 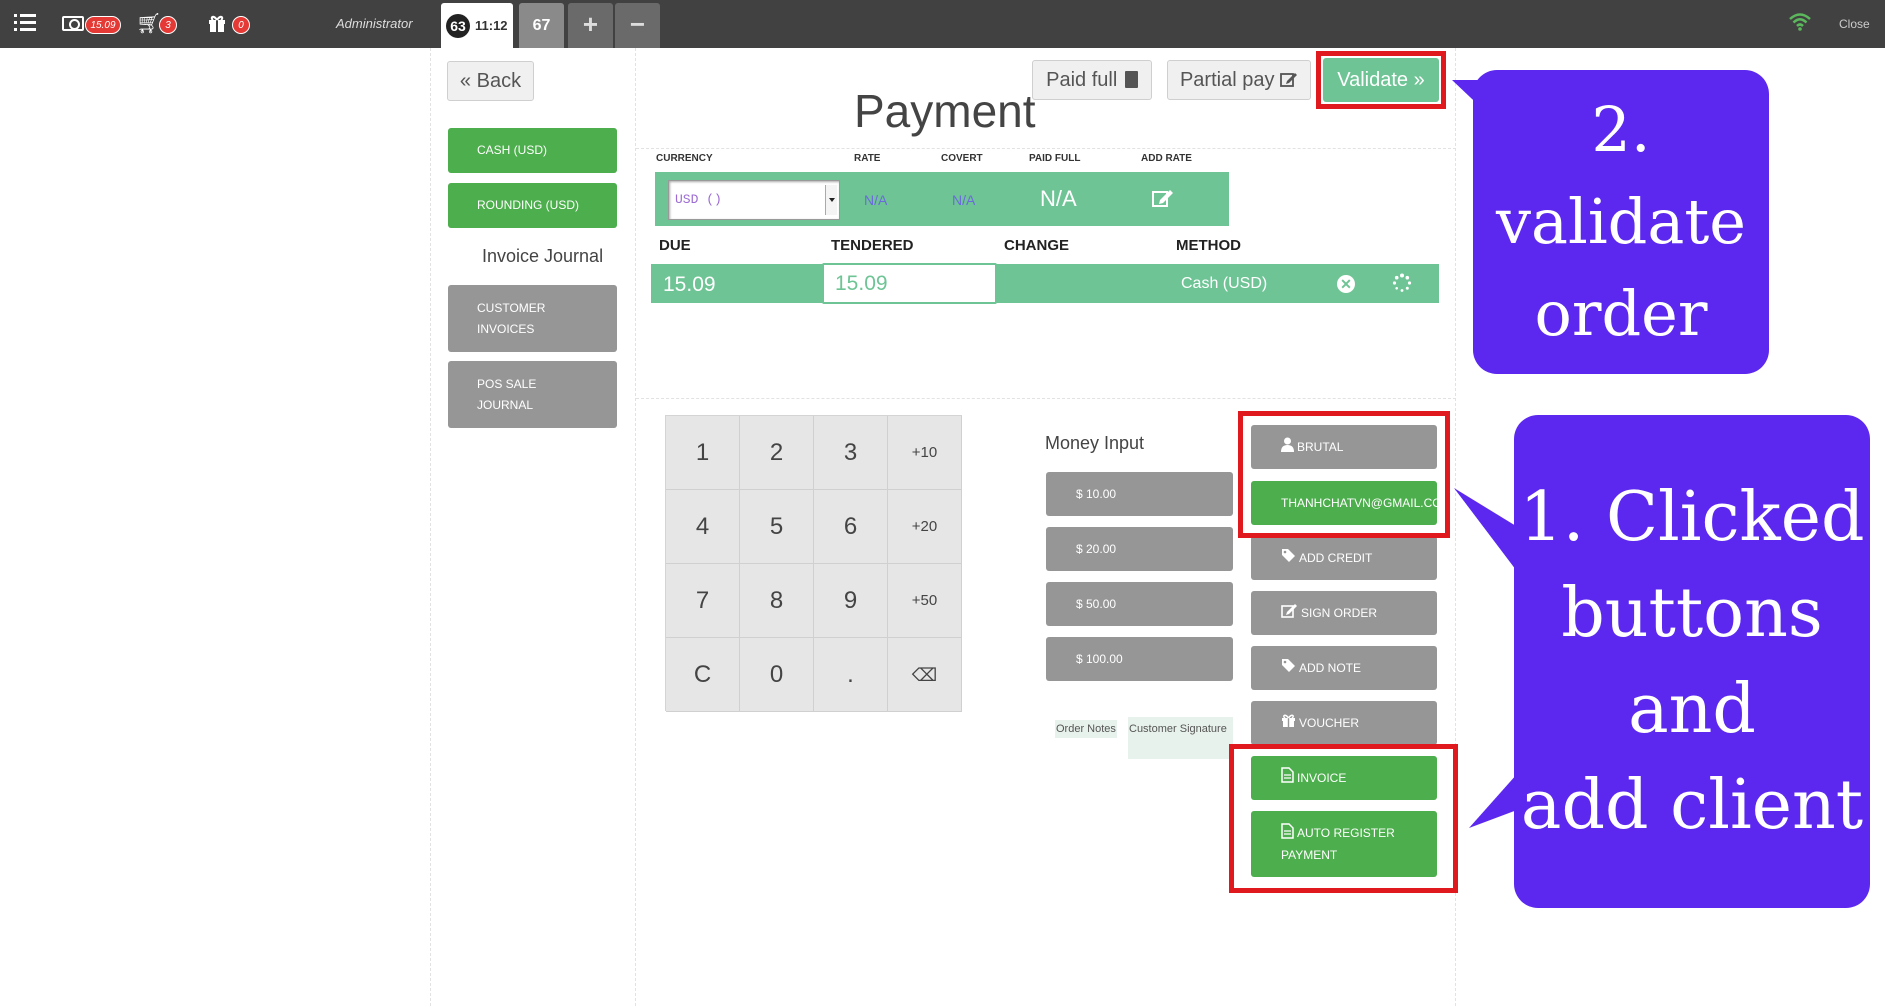 What do you see at coordinates (1045, 283) in the screenshot?
I see `payment-line: 15.09 15.09 Cash (USD) ✕` at bounding box center [1045, 283].